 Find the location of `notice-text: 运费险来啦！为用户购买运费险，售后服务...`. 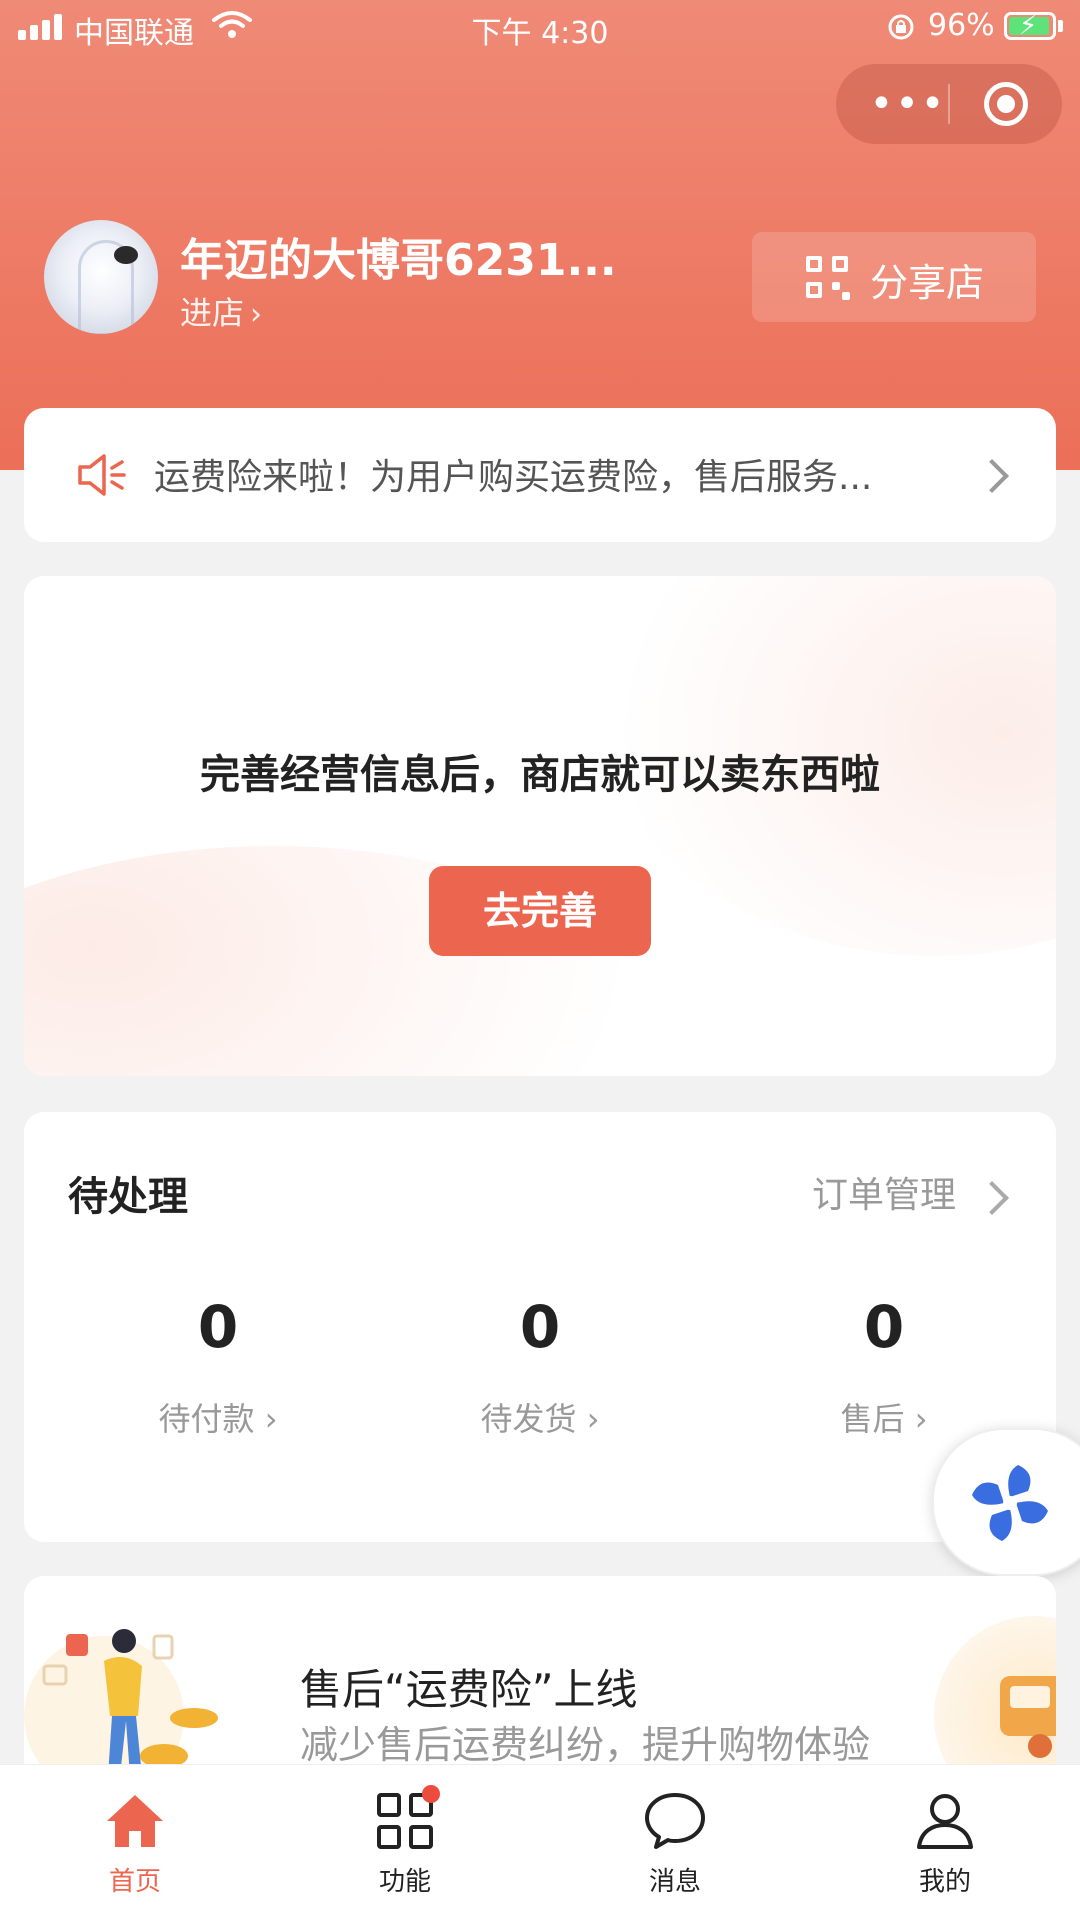

notice-text: 运费险来啦！为用户购买运费险，售后服务... is located at coordinates (513, 477).